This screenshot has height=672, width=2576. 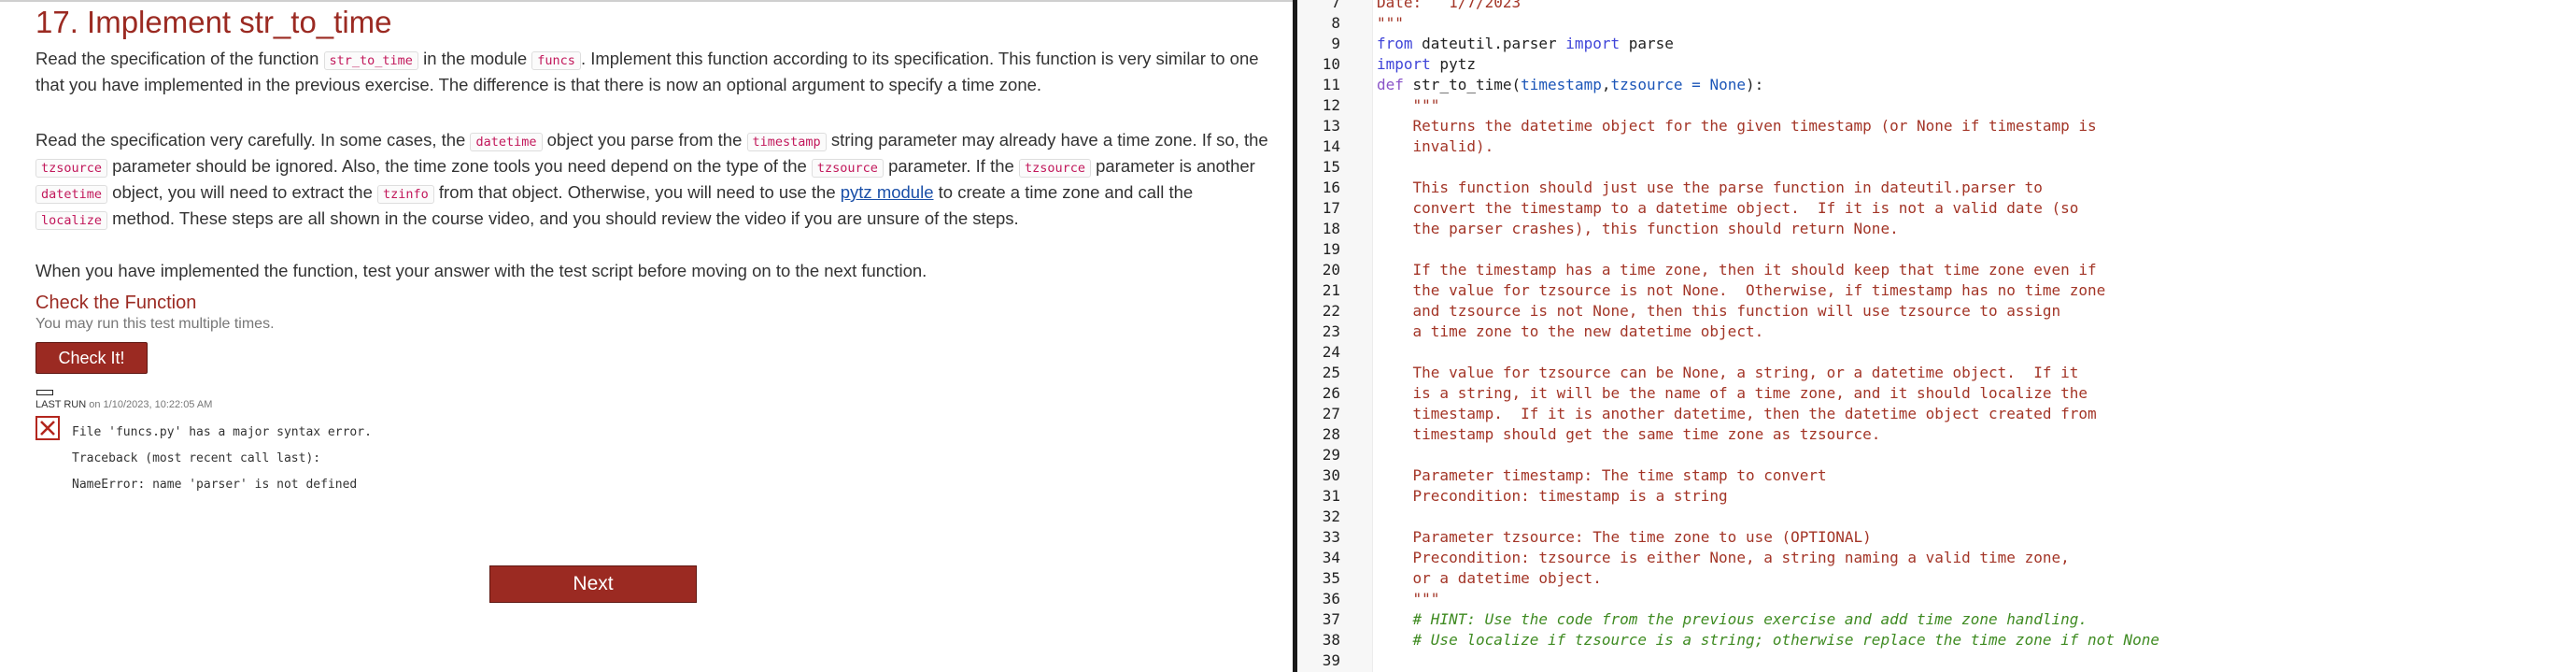 What do you see at coordinates (1331, 208) in the screenshot?
I see `line-number: 17` at bounding box center [1331, 208].